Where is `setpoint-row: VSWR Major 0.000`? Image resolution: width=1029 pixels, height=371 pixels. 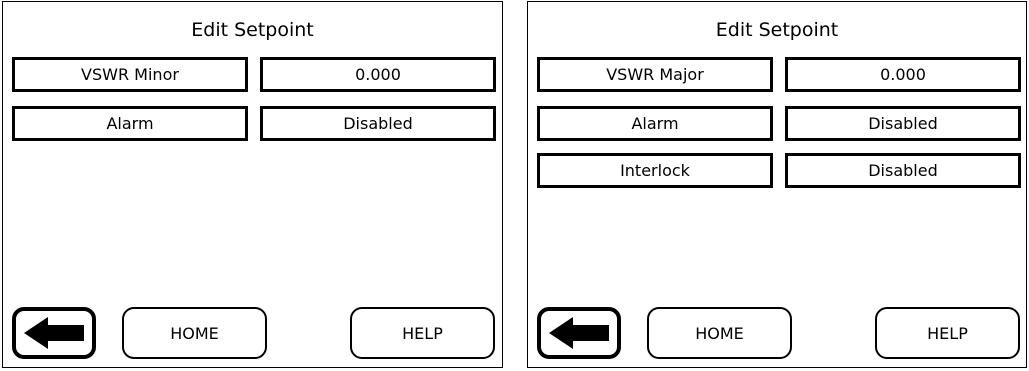 setpoint-row: VSWR Major 0.000 is located at coordinates (779, 74).